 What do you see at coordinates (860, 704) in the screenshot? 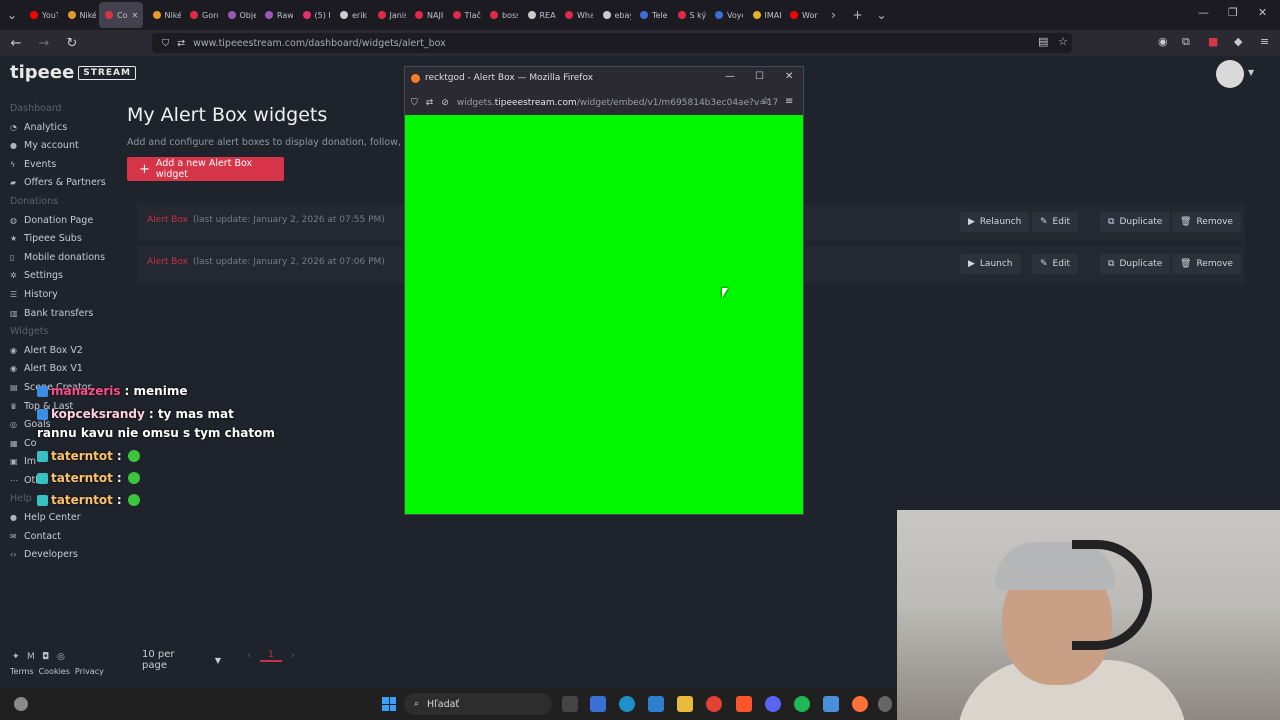
I see `firefox-icon` at bounding box center [860, 704].